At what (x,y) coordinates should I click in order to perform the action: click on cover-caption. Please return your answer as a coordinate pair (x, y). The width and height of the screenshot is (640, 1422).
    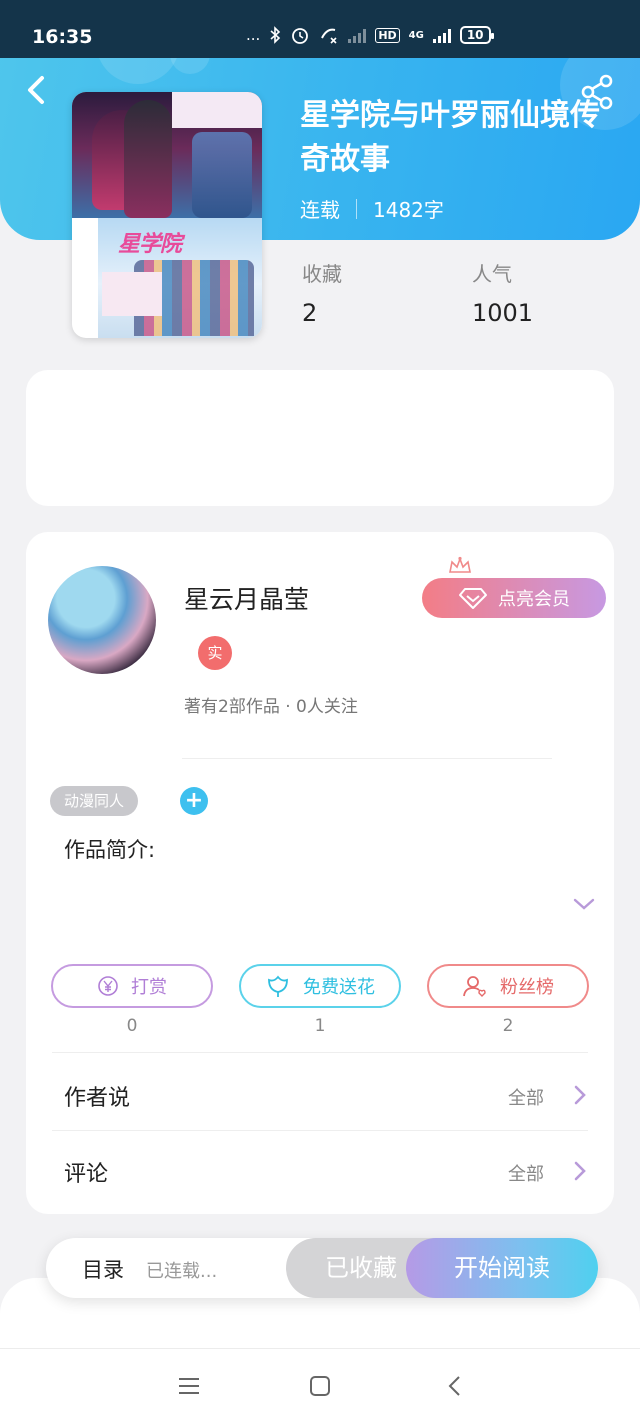
    Looking at the image, I should click on (217, 110).